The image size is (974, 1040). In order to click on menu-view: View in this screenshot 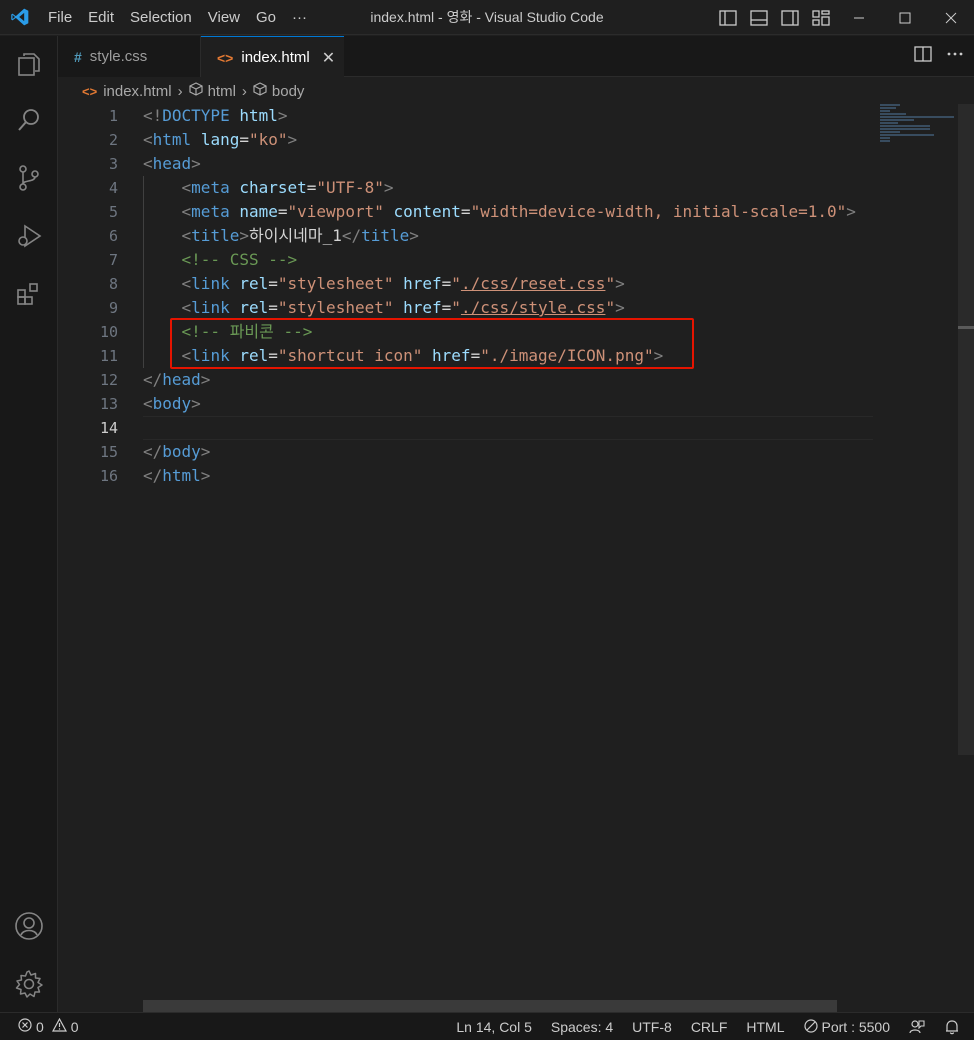, I will do `click(224, 17)`.